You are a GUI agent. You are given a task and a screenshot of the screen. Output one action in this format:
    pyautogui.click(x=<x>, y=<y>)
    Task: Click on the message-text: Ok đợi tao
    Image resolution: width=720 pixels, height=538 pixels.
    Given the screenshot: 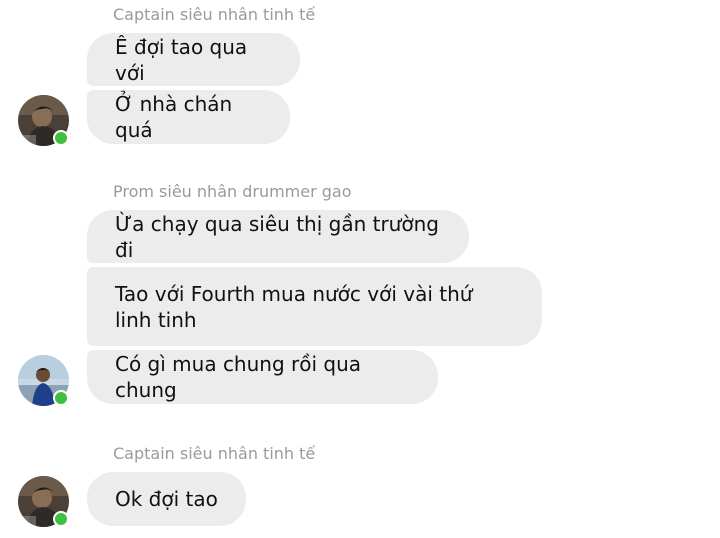 What is the action you would take?
    pyautogui.click(x=166, y=499)
    